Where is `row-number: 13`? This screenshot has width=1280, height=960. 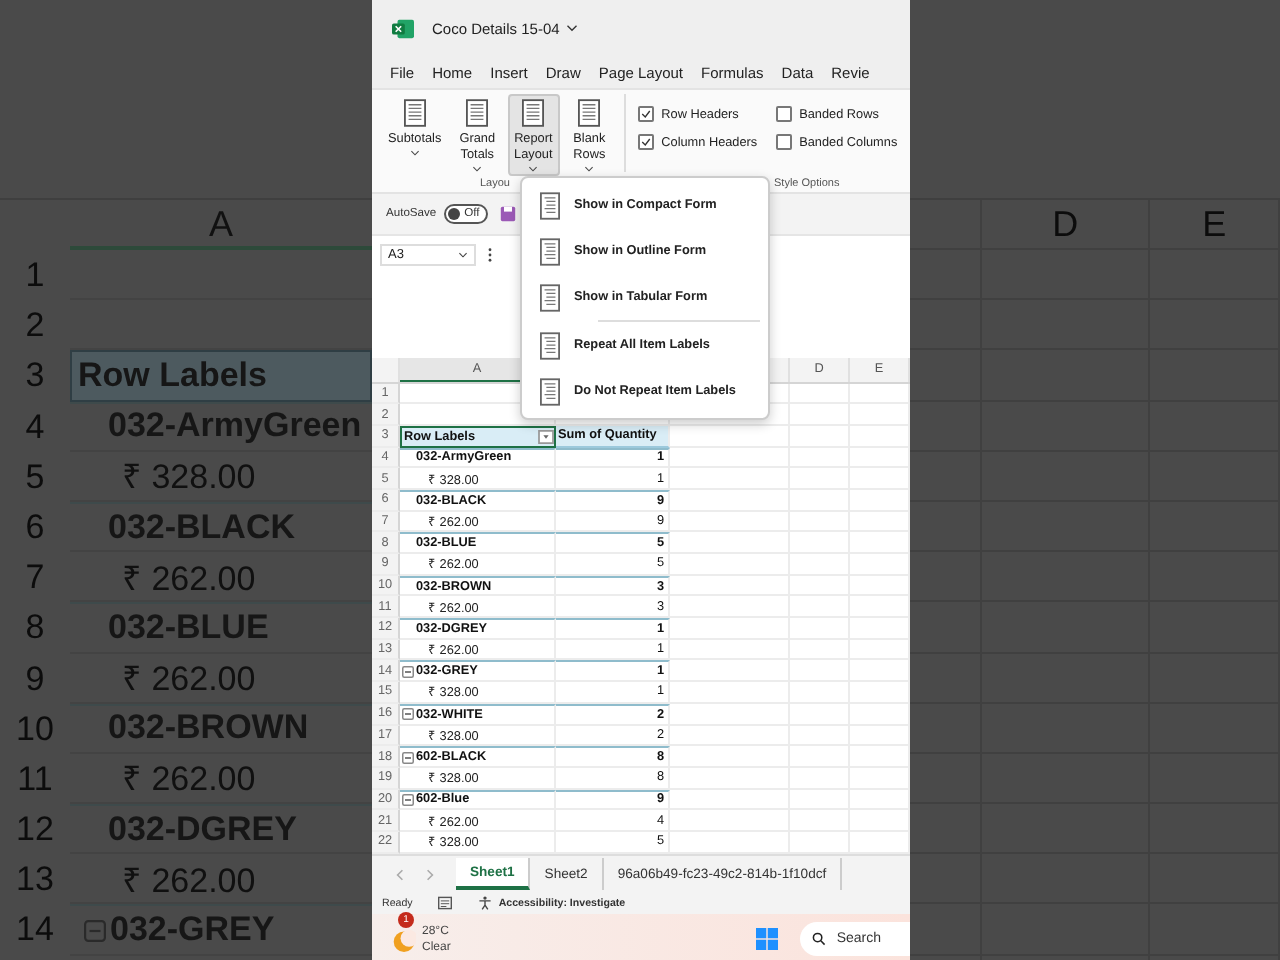
row-number: 13 is located at coordinates (35, 880).